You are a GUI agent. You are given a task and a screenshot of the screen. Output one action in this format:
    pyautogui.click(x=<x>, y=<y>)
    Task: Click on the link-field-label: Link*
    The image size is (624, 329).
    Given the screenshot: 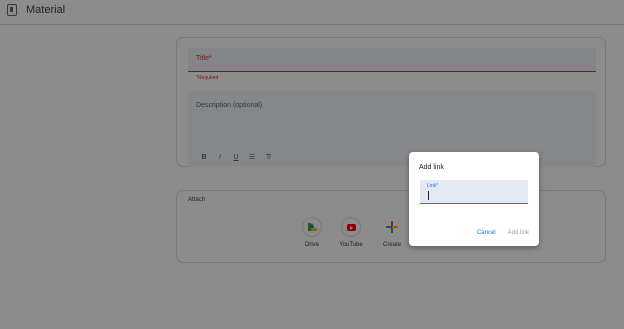 What is the action you would take?
    pyautogui.click(x=433, y=186)
    